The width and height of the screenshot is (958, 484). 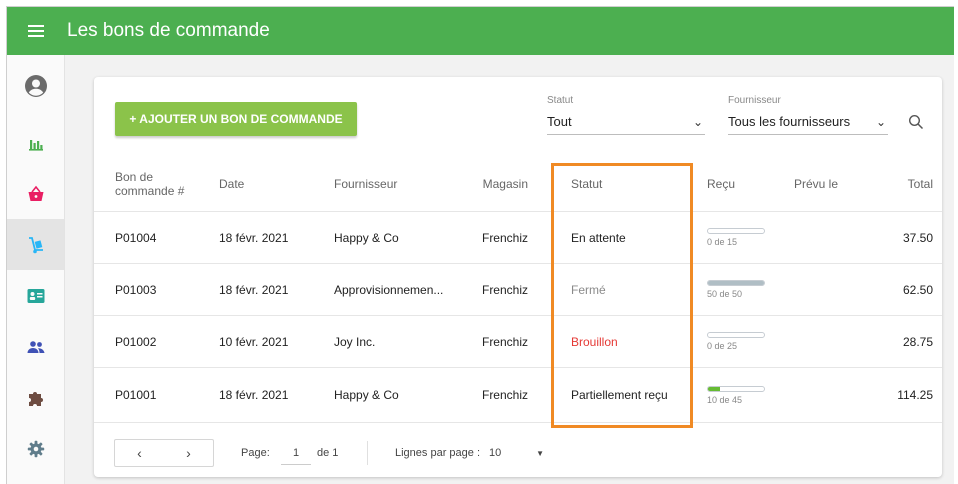 I want to click on received-count: 0 de 15, so click(x=722, y=242).